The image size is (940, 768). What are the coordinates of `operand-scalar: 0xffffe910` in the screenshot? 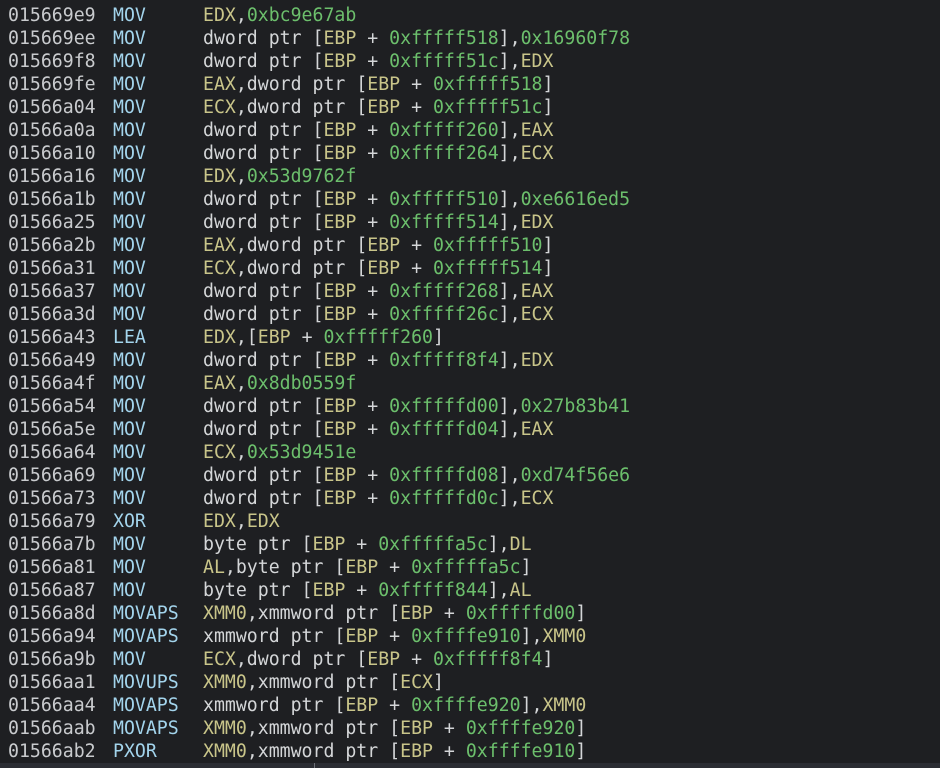 It's located at (466, 636).